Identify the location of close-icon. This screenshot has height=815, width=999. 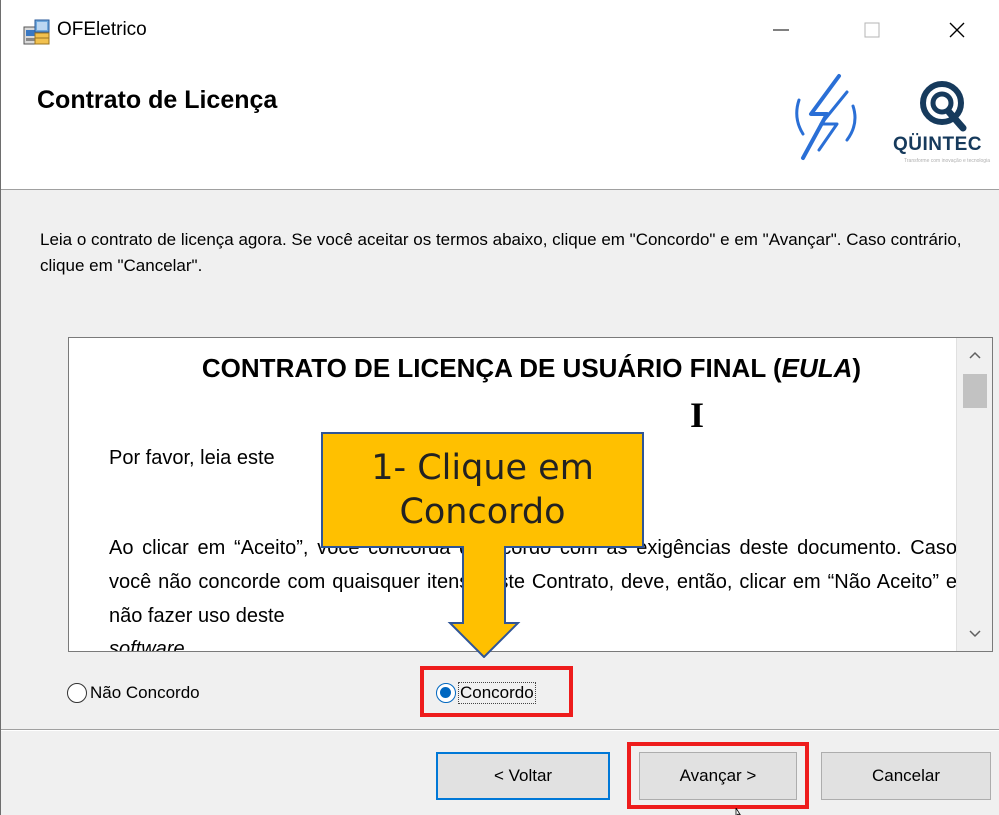
(957, 30).